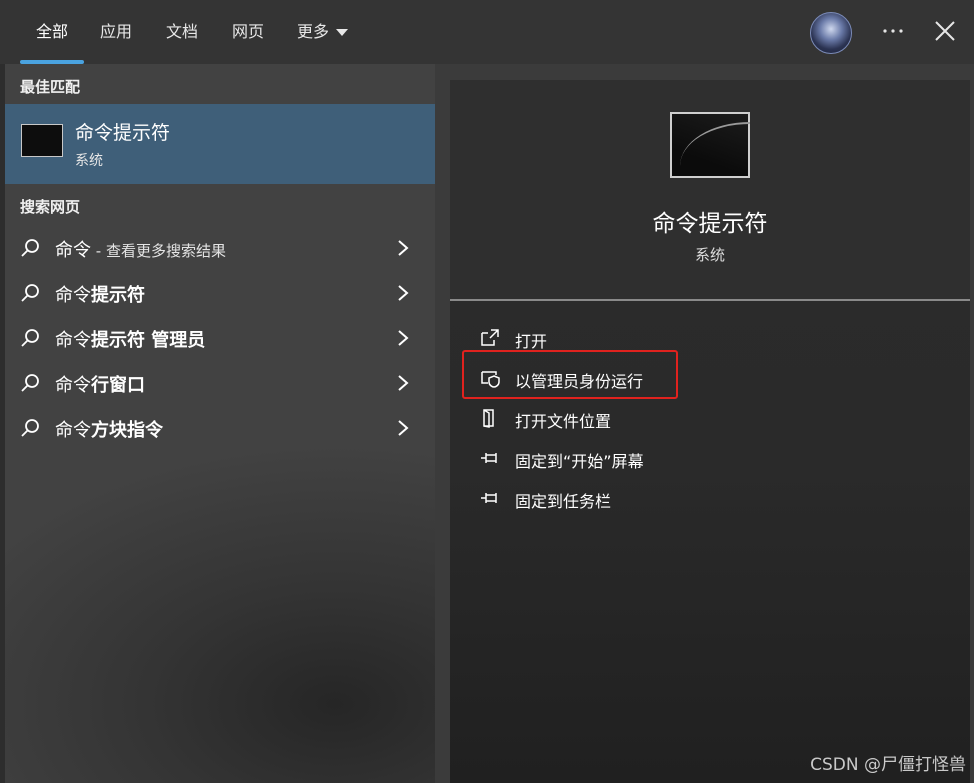 Image resolution: width=974 pixels, height=783 pixels. What do you see at coordinates (710, 418) in the screenshot?
I see `action-open-file-location: 打开文件位置` at bounding box center [710, 418].